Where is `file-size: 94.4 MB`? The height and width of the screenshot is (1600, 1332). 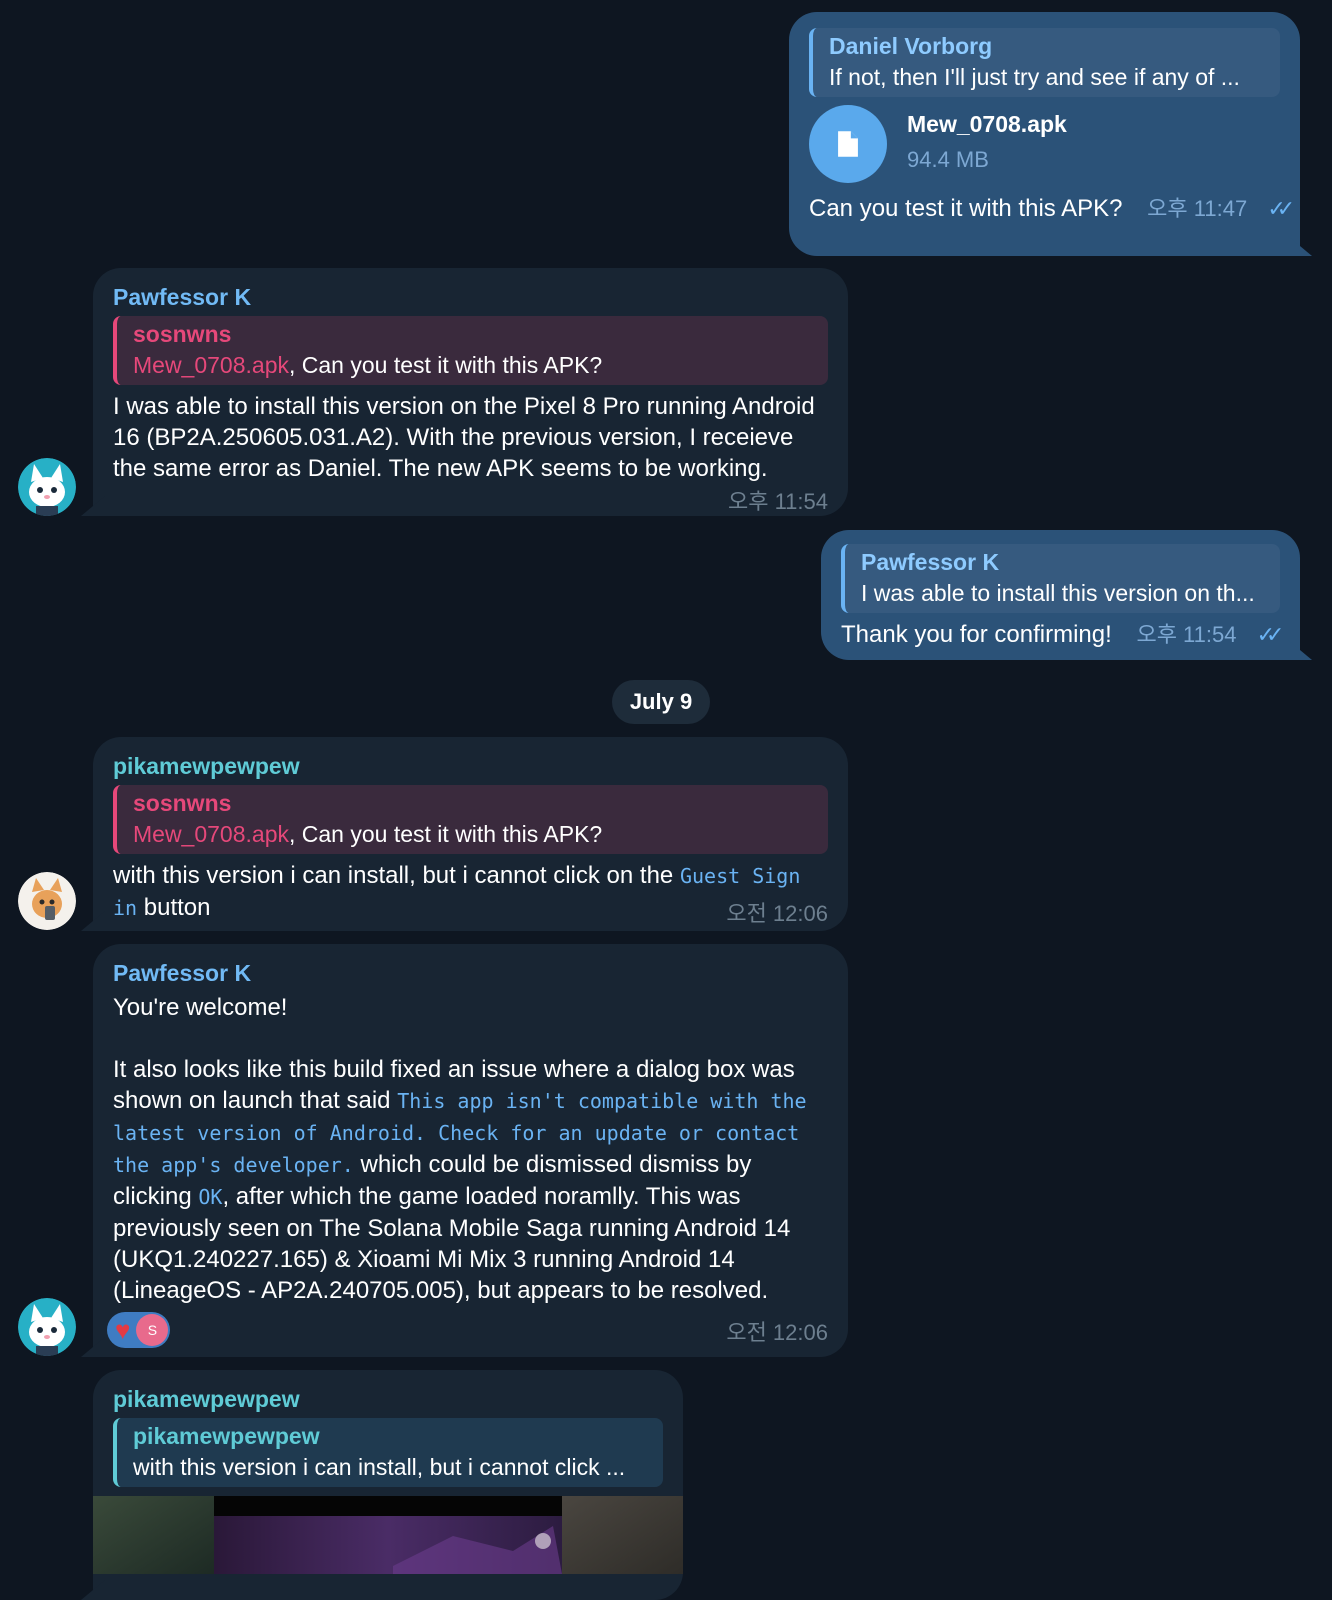 file-size: 94.4 MB is located at coordinates (948, 159).